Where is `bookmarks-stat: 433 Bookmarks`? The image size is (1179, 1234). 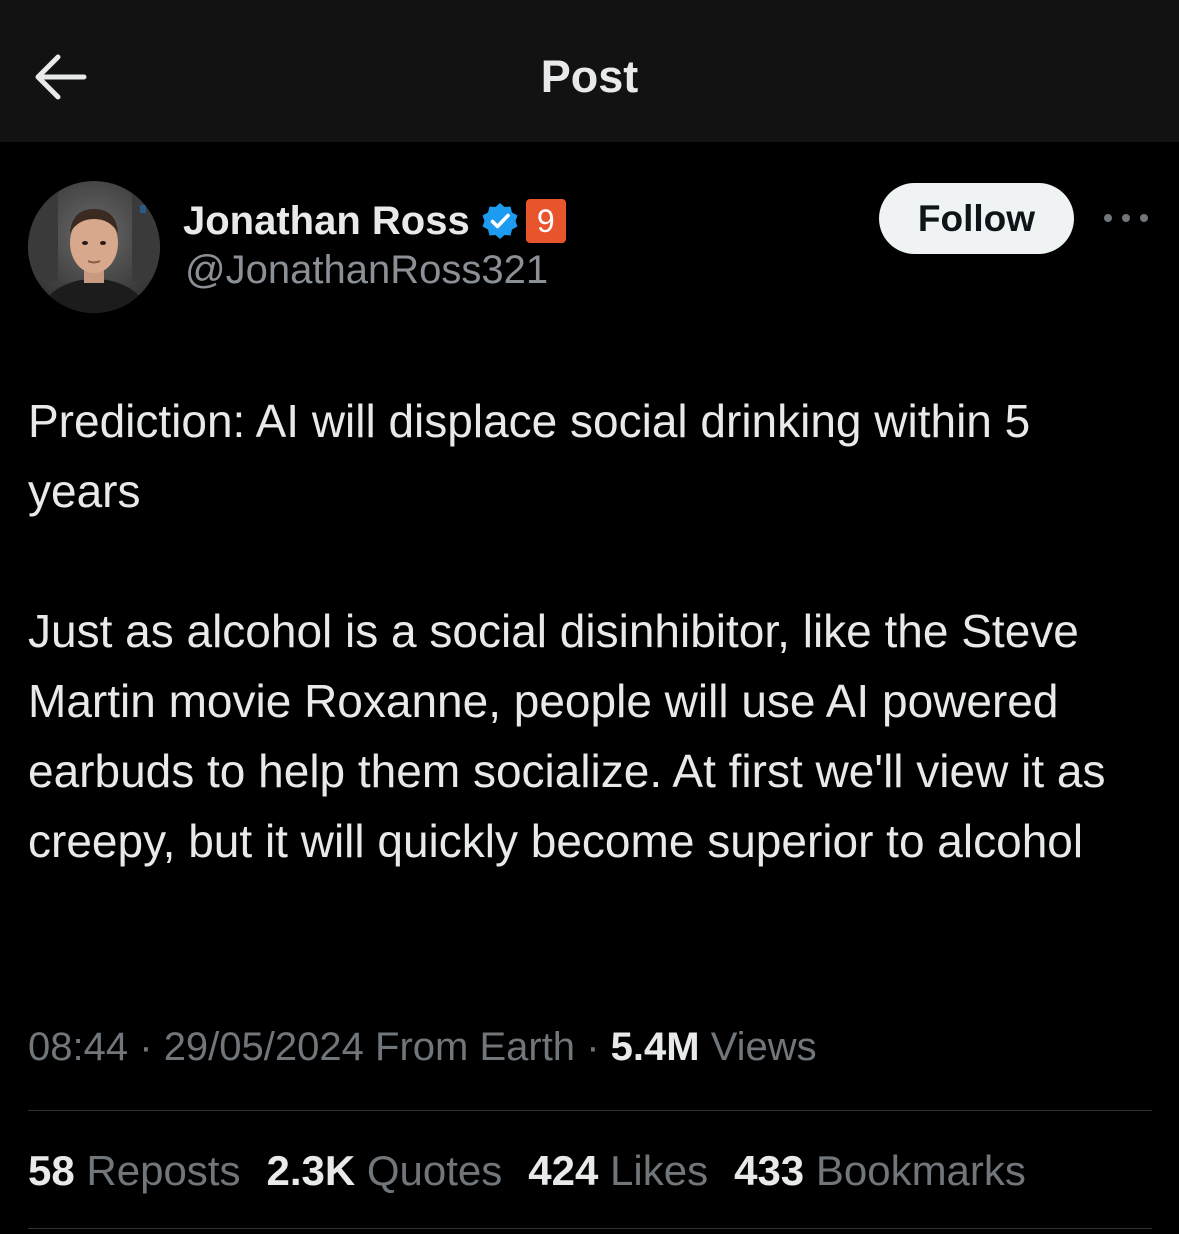
bookmarks-stat: 433 Bookmarks is located at coordinates (880, 1171).